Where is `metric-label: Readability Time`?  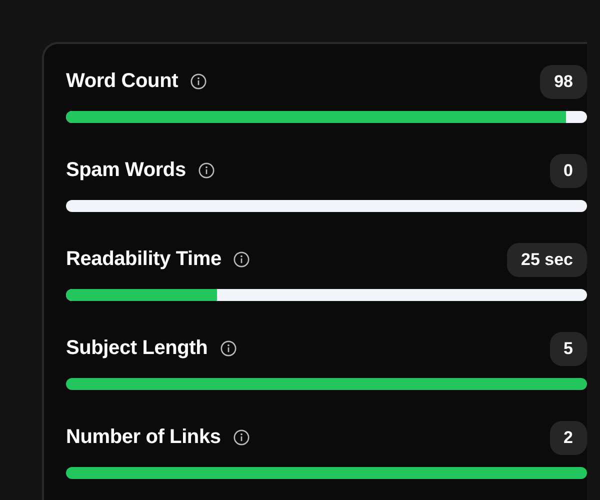
metric-label: Readability Time is located at coordinates (144, 259).